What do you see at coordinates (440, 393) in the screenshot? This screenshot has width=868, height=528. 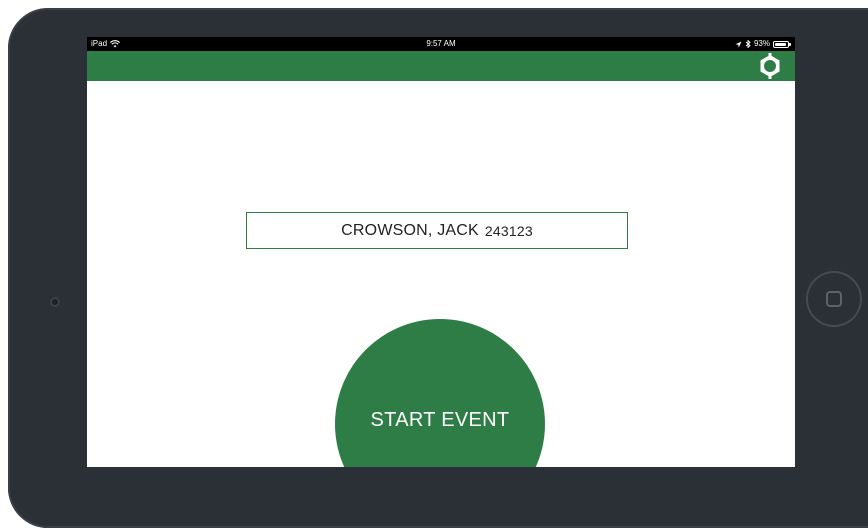 I see `start-event-button: START EVENT` at bounding box center [440, 393].